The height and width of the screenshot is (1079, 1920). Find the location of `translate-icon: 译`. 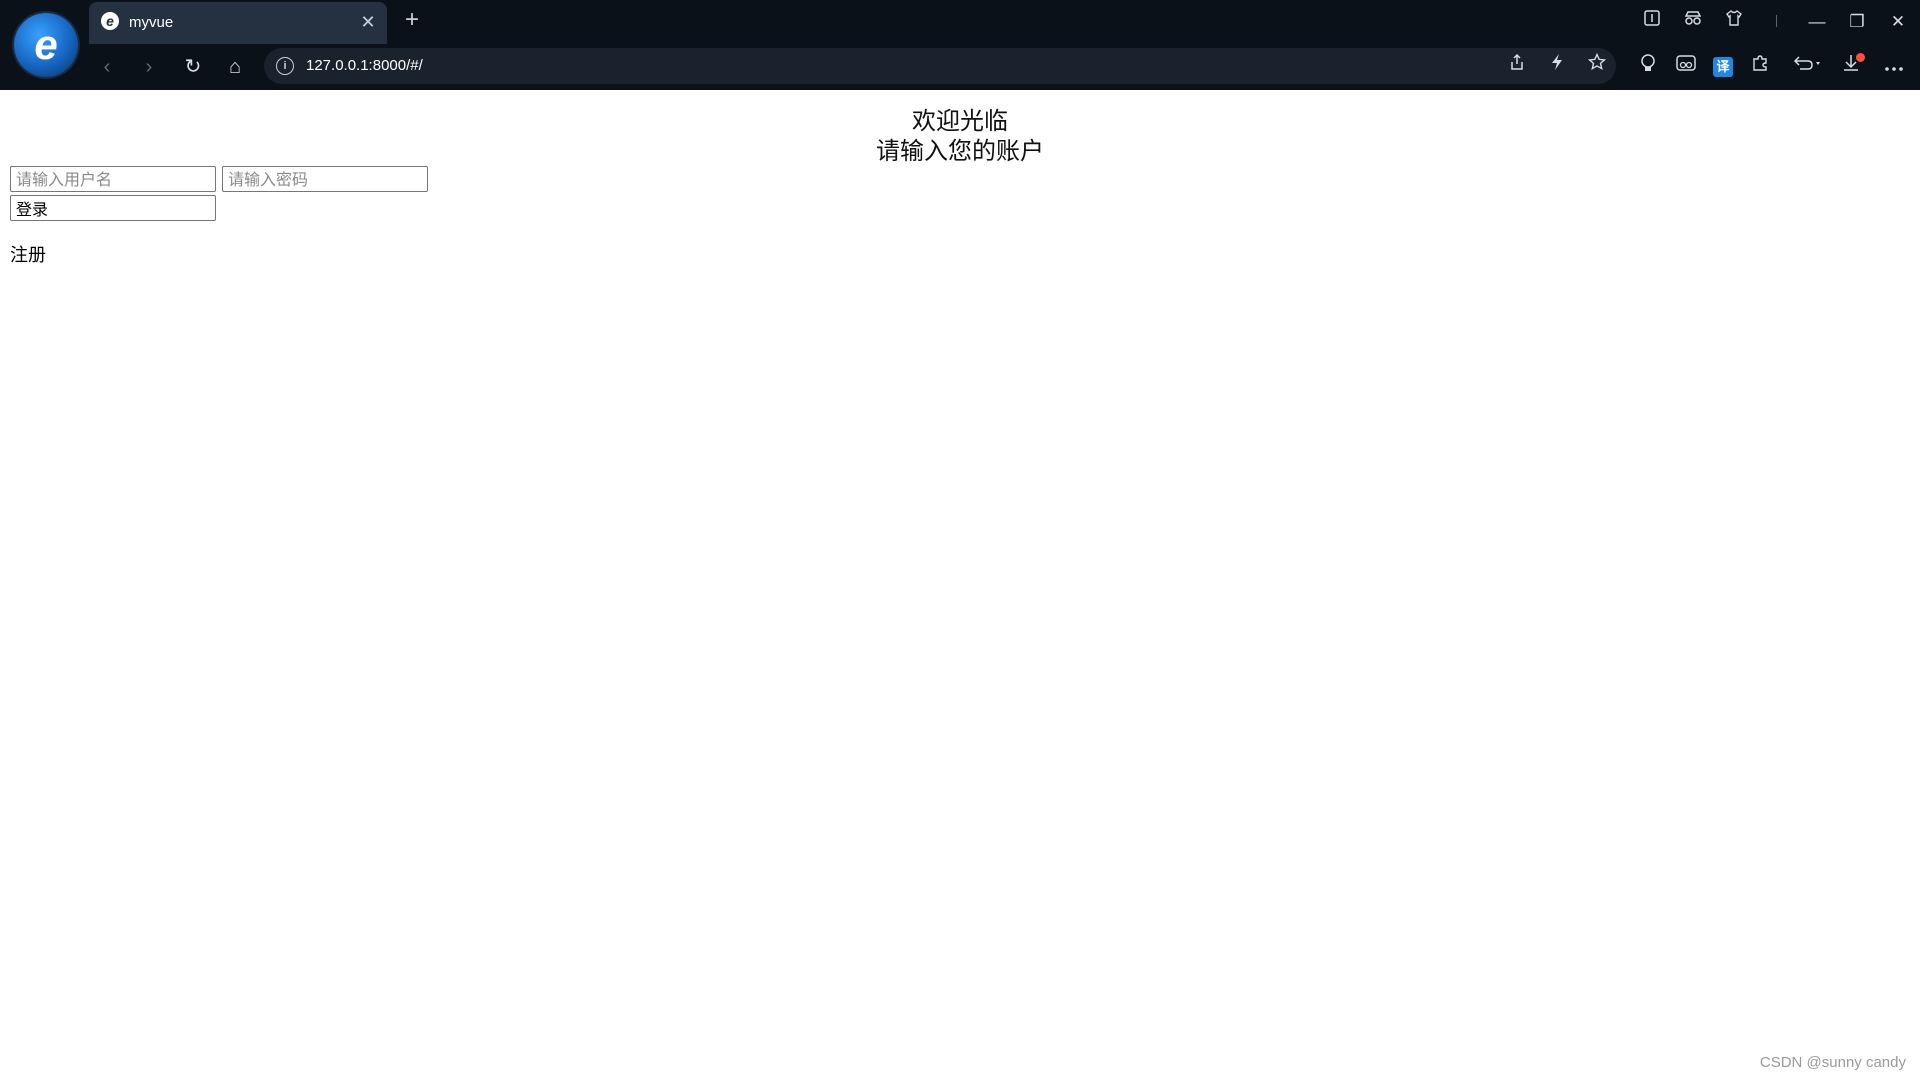

translate-icon: 译 is located at coordinates (1723, 67).